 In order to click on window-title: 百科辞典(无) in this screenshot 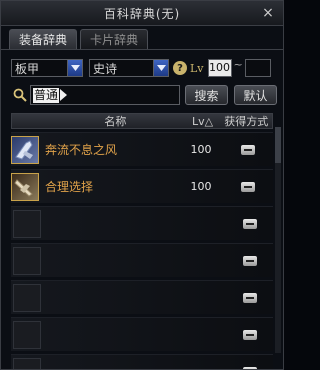, I will do `click(142, 13)`.